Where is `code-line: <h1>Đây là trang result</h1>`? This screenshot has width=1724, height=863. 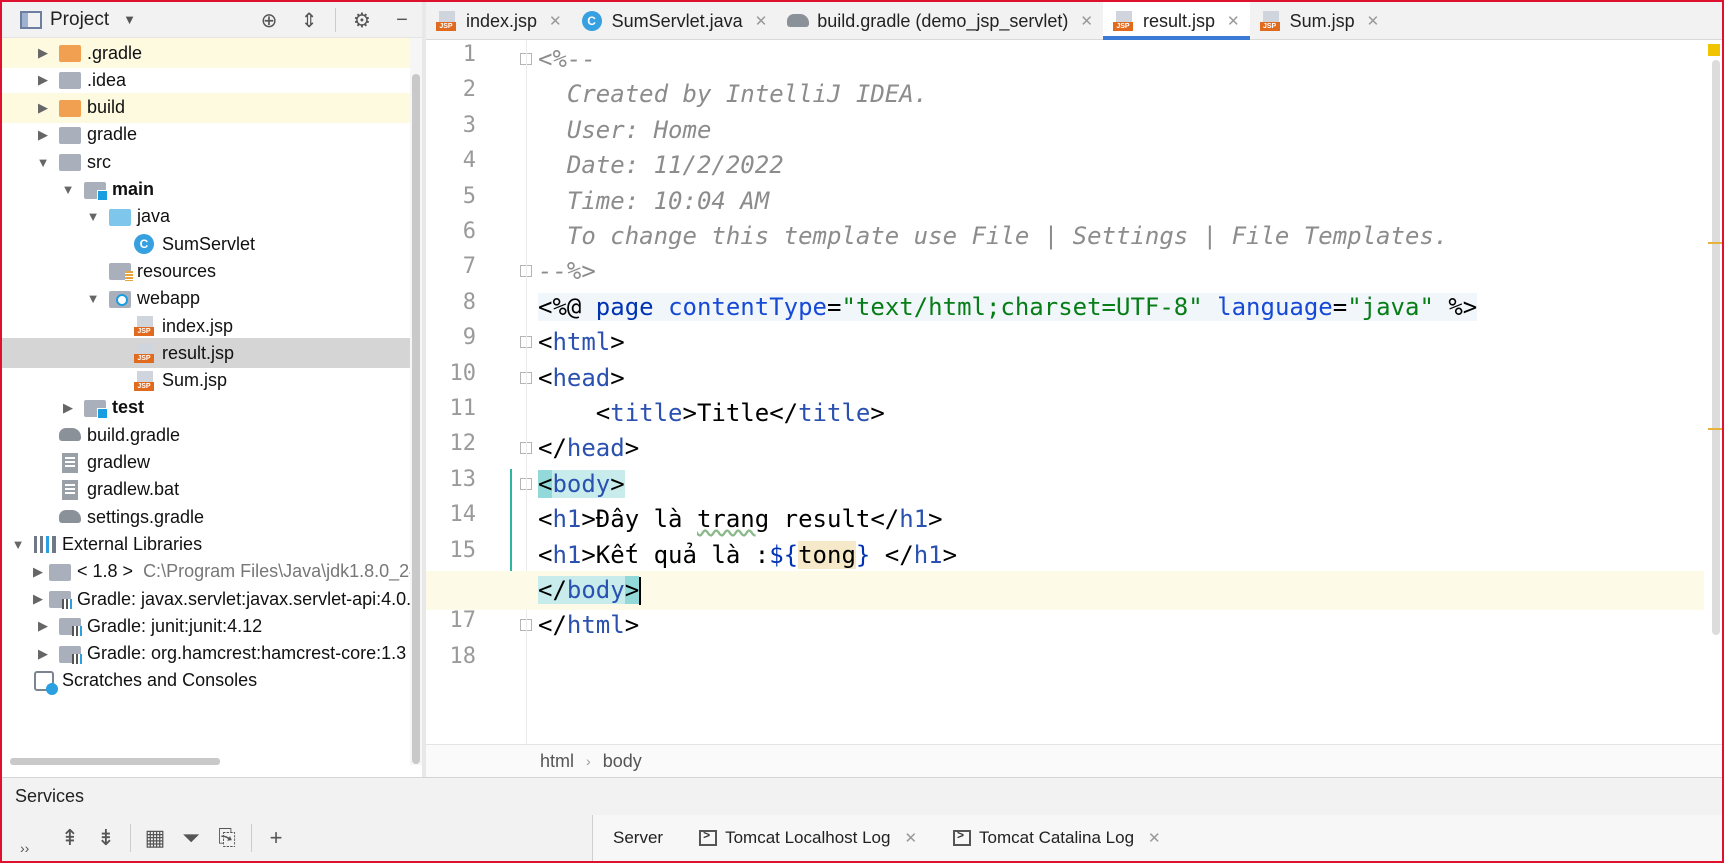
code-line: <h1>Đây là trang result</h1> is located at coordinates (740, 519).